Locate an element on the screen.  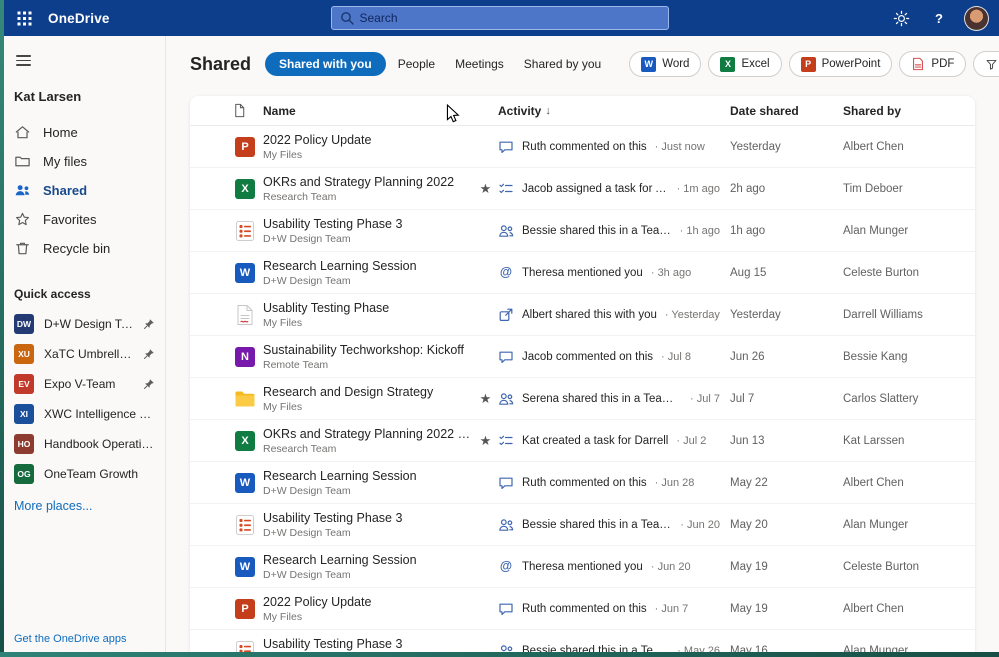
settings-button is located at coordinates (901, 18).